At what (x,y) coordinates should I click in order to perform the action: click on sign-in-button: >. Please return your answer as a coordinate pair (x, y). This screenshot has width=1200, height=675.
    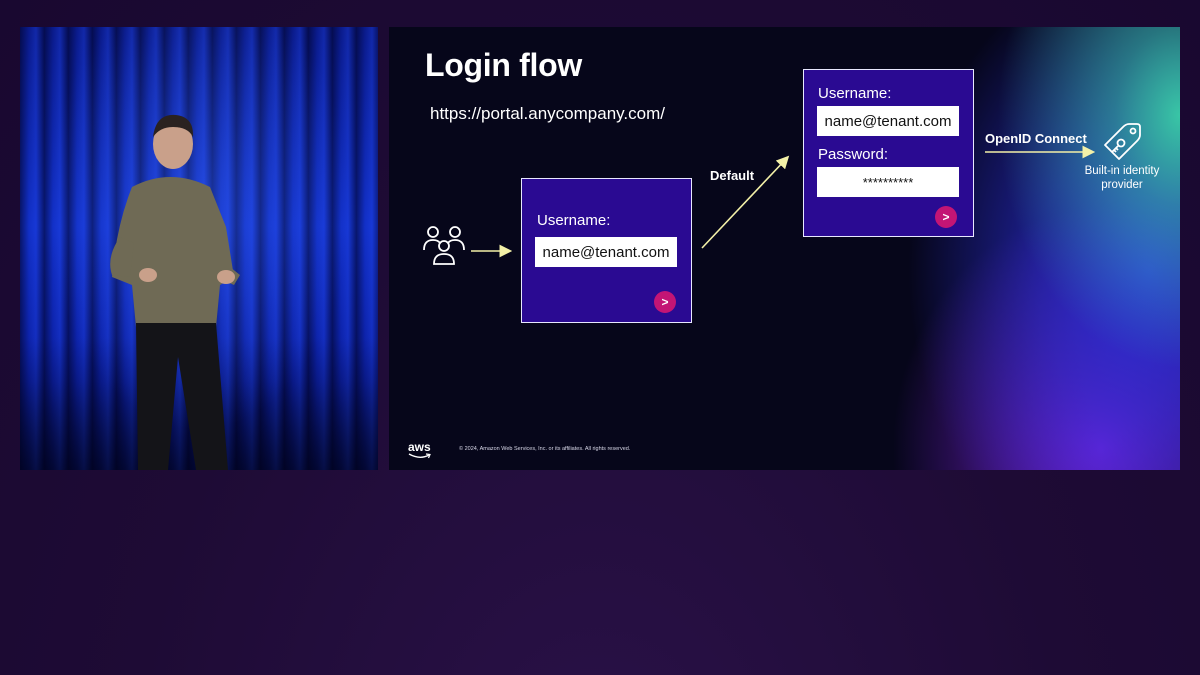
    Looking at the image, I should click on (946, 217).